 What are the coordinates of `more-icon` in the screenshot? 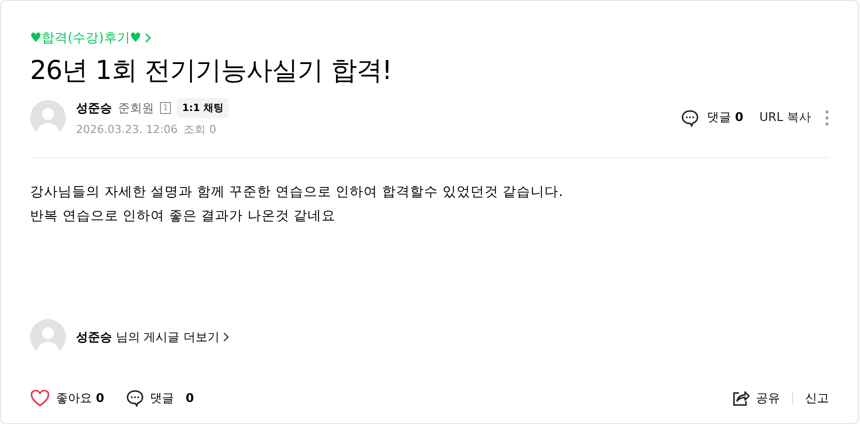 It's located at (827, 118).